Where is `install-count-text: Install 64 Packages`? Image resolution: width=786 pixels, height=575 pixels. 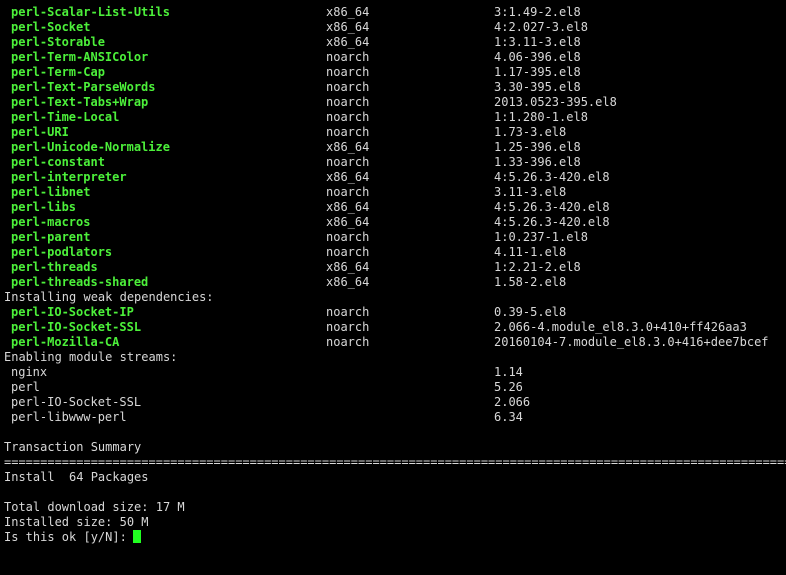
install-count-text: Install 64 Packages is located at coordinates (76, 477).